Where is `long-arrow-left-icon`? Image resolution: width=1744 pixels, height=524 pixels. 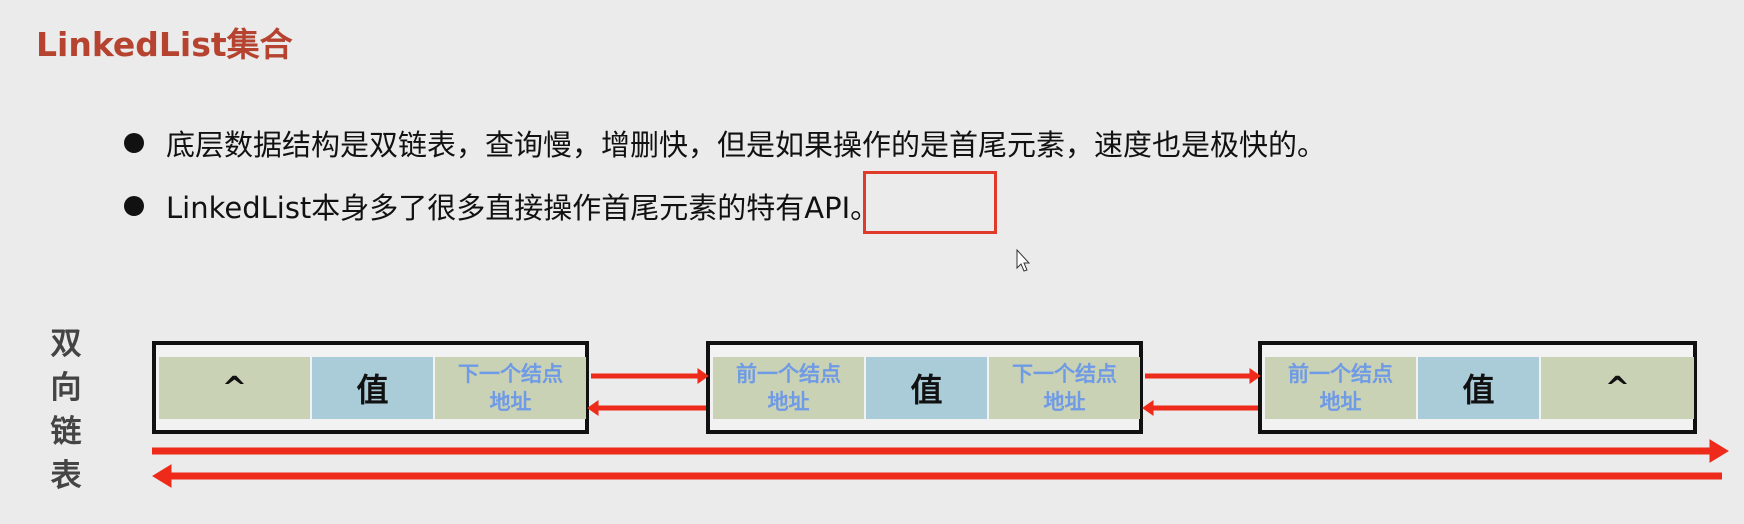 long-arrow-left-icon is located at coordinates (937, 476).